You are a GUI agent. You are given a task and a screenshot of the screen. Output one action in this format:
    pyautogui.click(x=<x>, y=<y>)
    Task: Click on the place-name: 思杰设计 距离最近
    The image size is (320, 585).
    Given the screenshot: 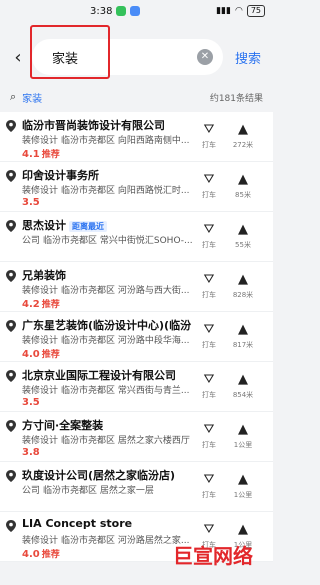 What is the action you would take?
    pyautogui.click(x=64, y=225)
    